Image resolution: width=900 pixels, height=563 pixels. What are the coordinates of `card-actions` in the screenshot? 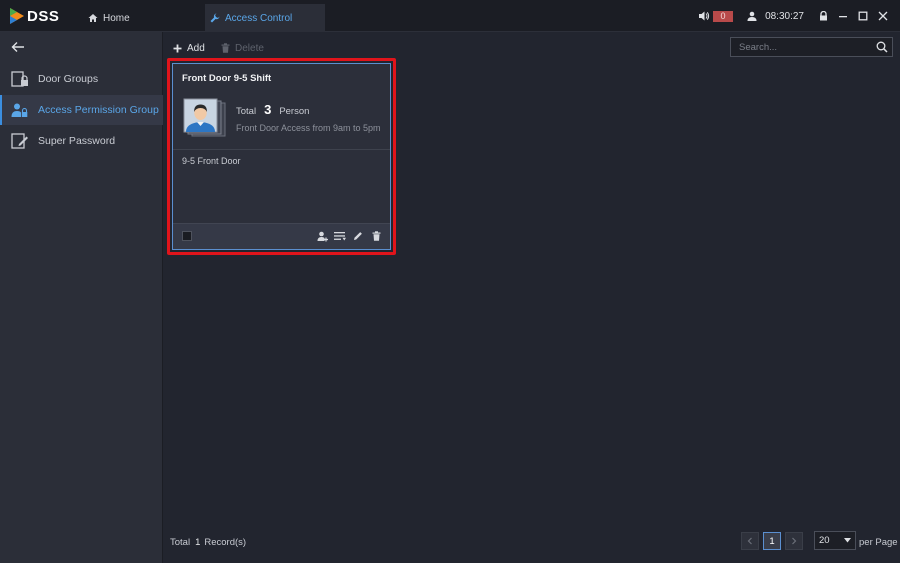 It's located at (346, 236).